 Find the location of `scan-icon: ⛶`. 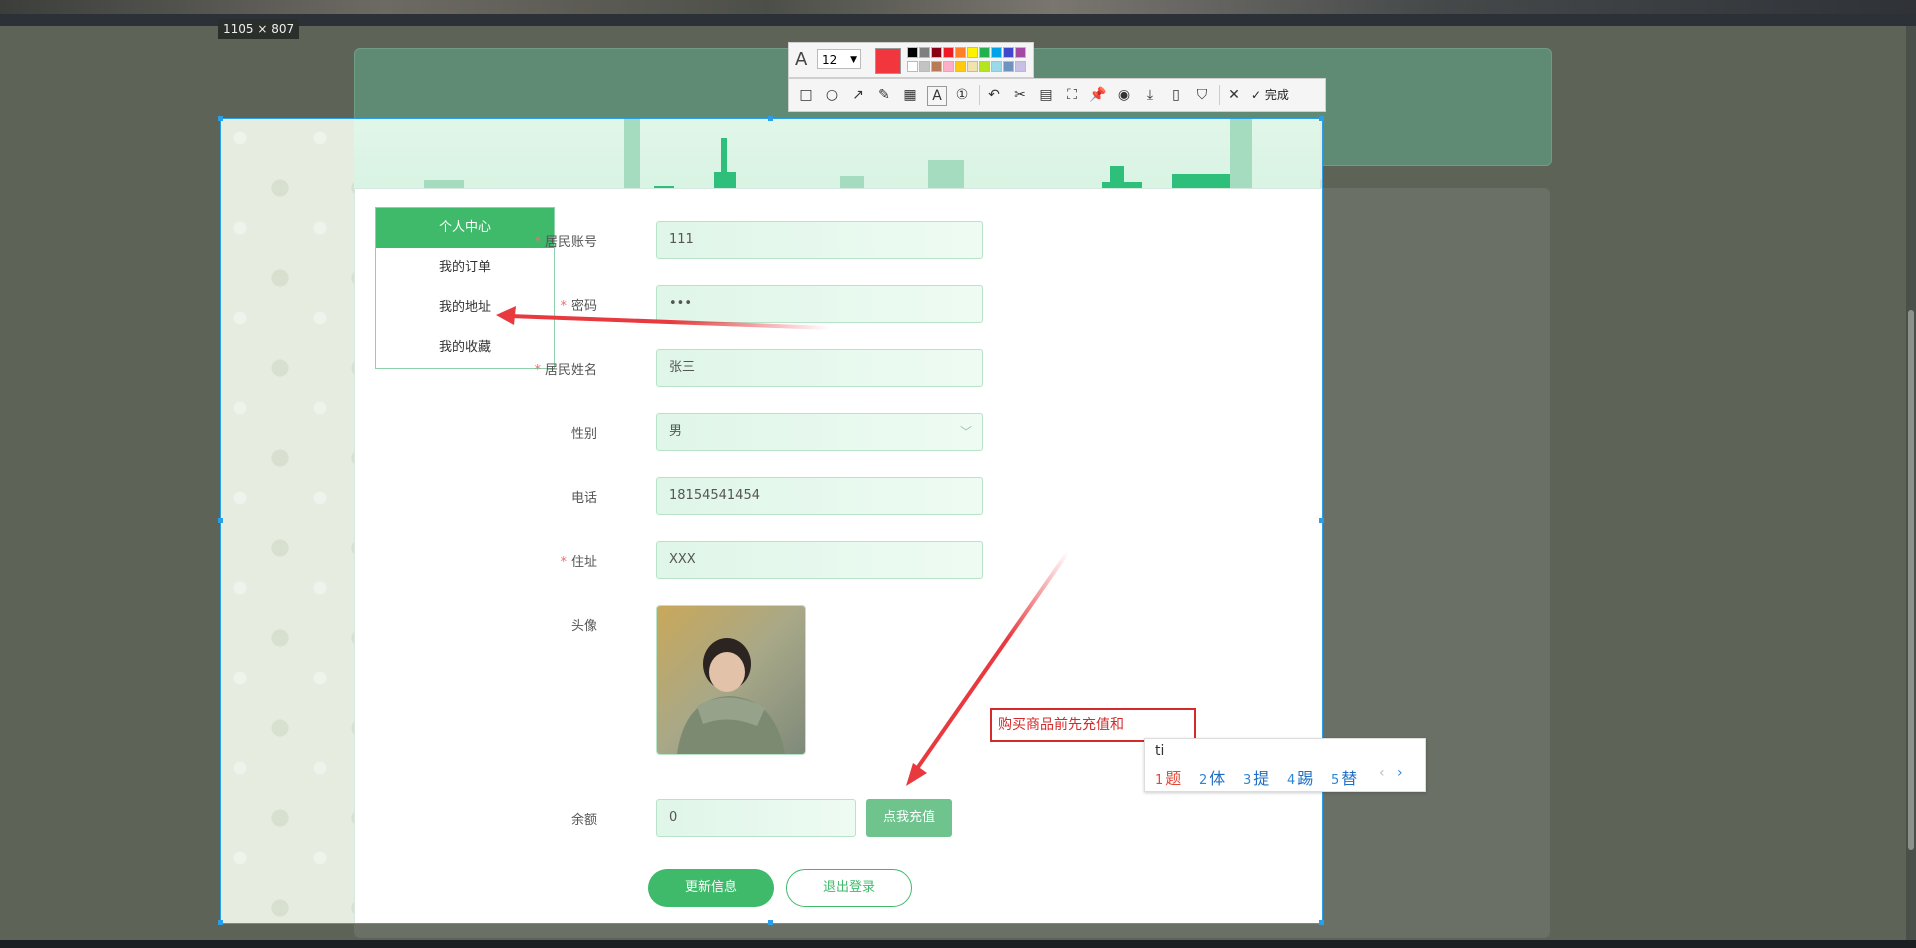

scan-icon: ⛶ is located at coordinates (1072, 95).